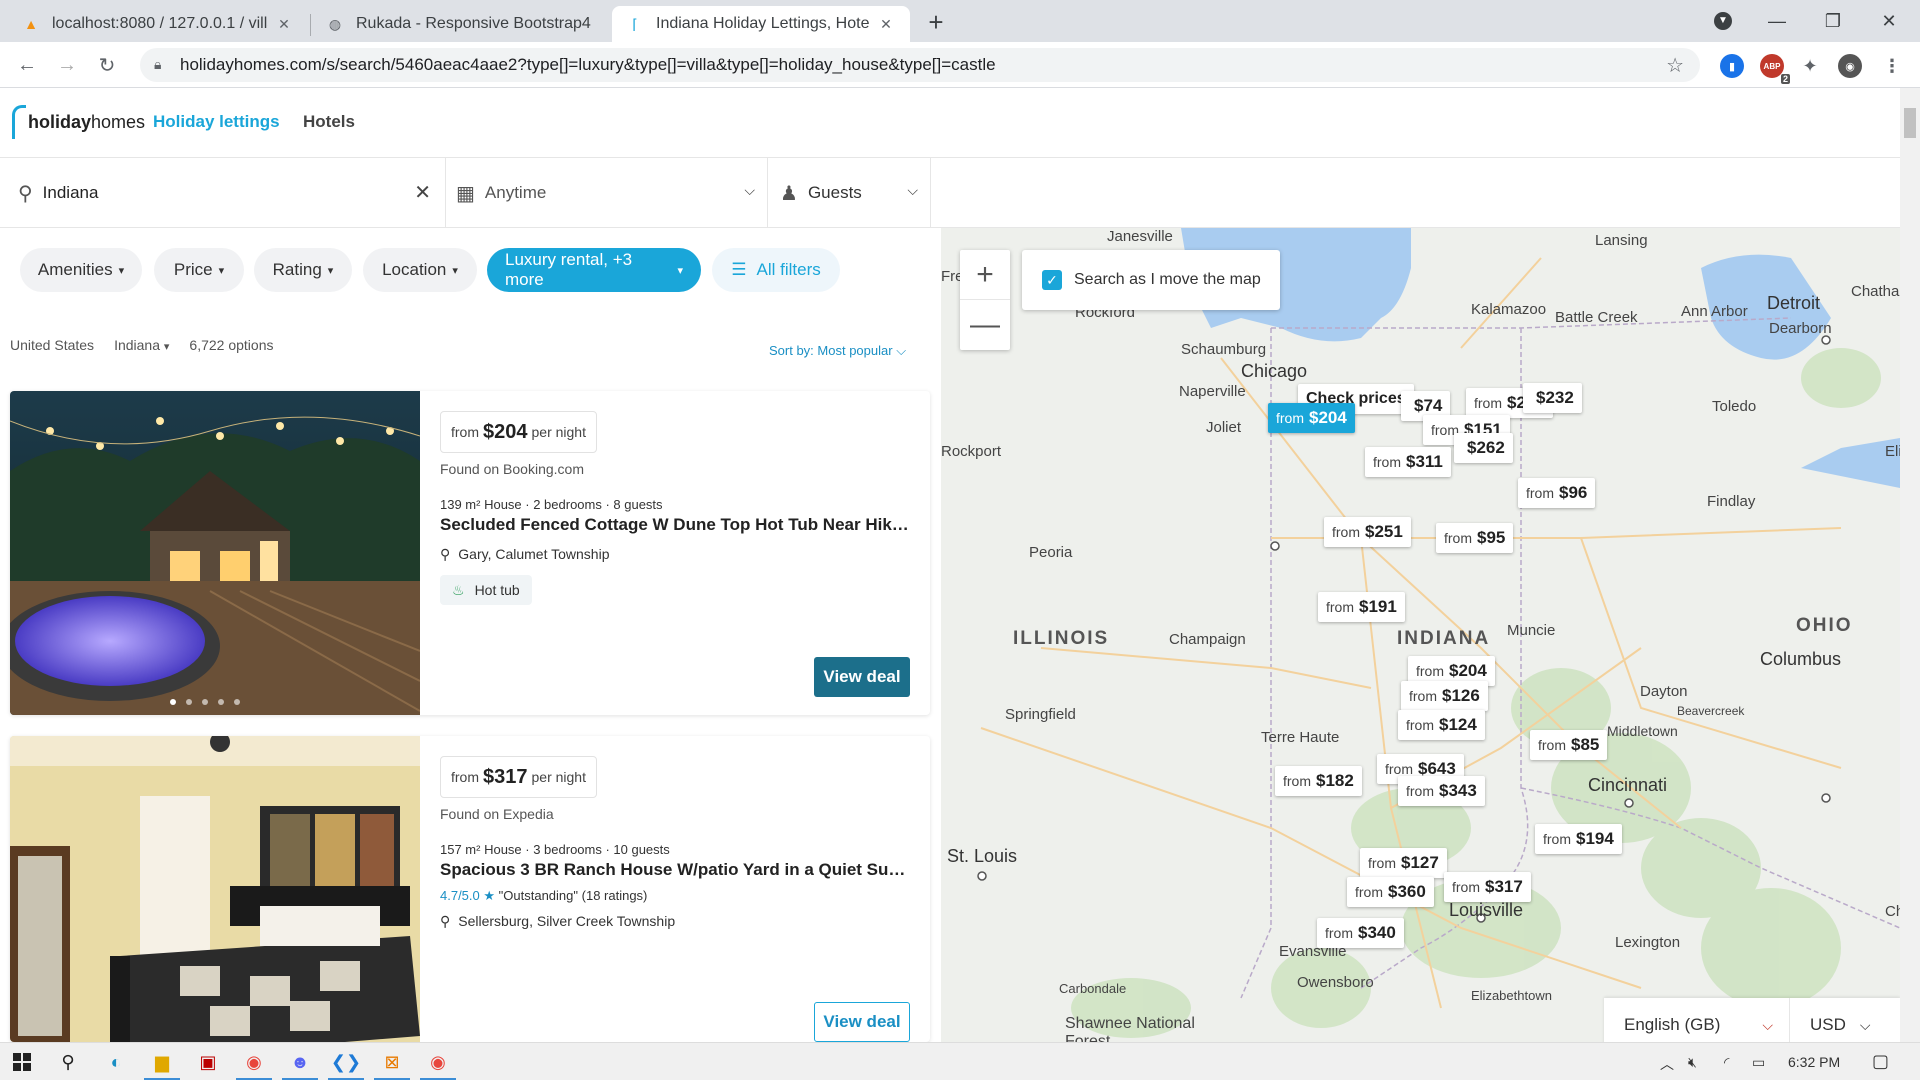  Describe the element at coordinates (985, 325) in the screenshot. I see `zoom-out-button: —` at that location.